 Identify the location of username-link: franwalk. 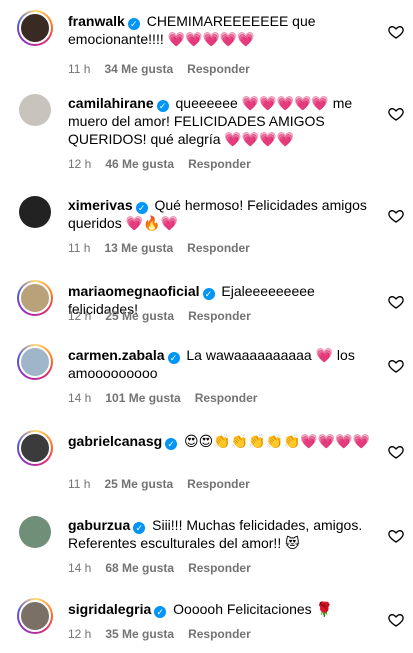
(96, 21).